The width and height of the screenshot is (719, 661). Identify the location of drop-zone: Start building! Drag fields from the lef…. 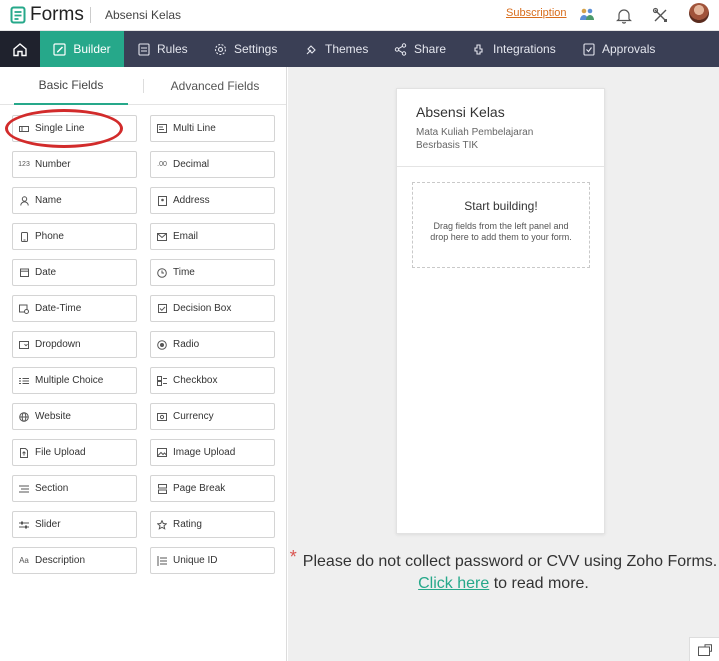
(501, 225).